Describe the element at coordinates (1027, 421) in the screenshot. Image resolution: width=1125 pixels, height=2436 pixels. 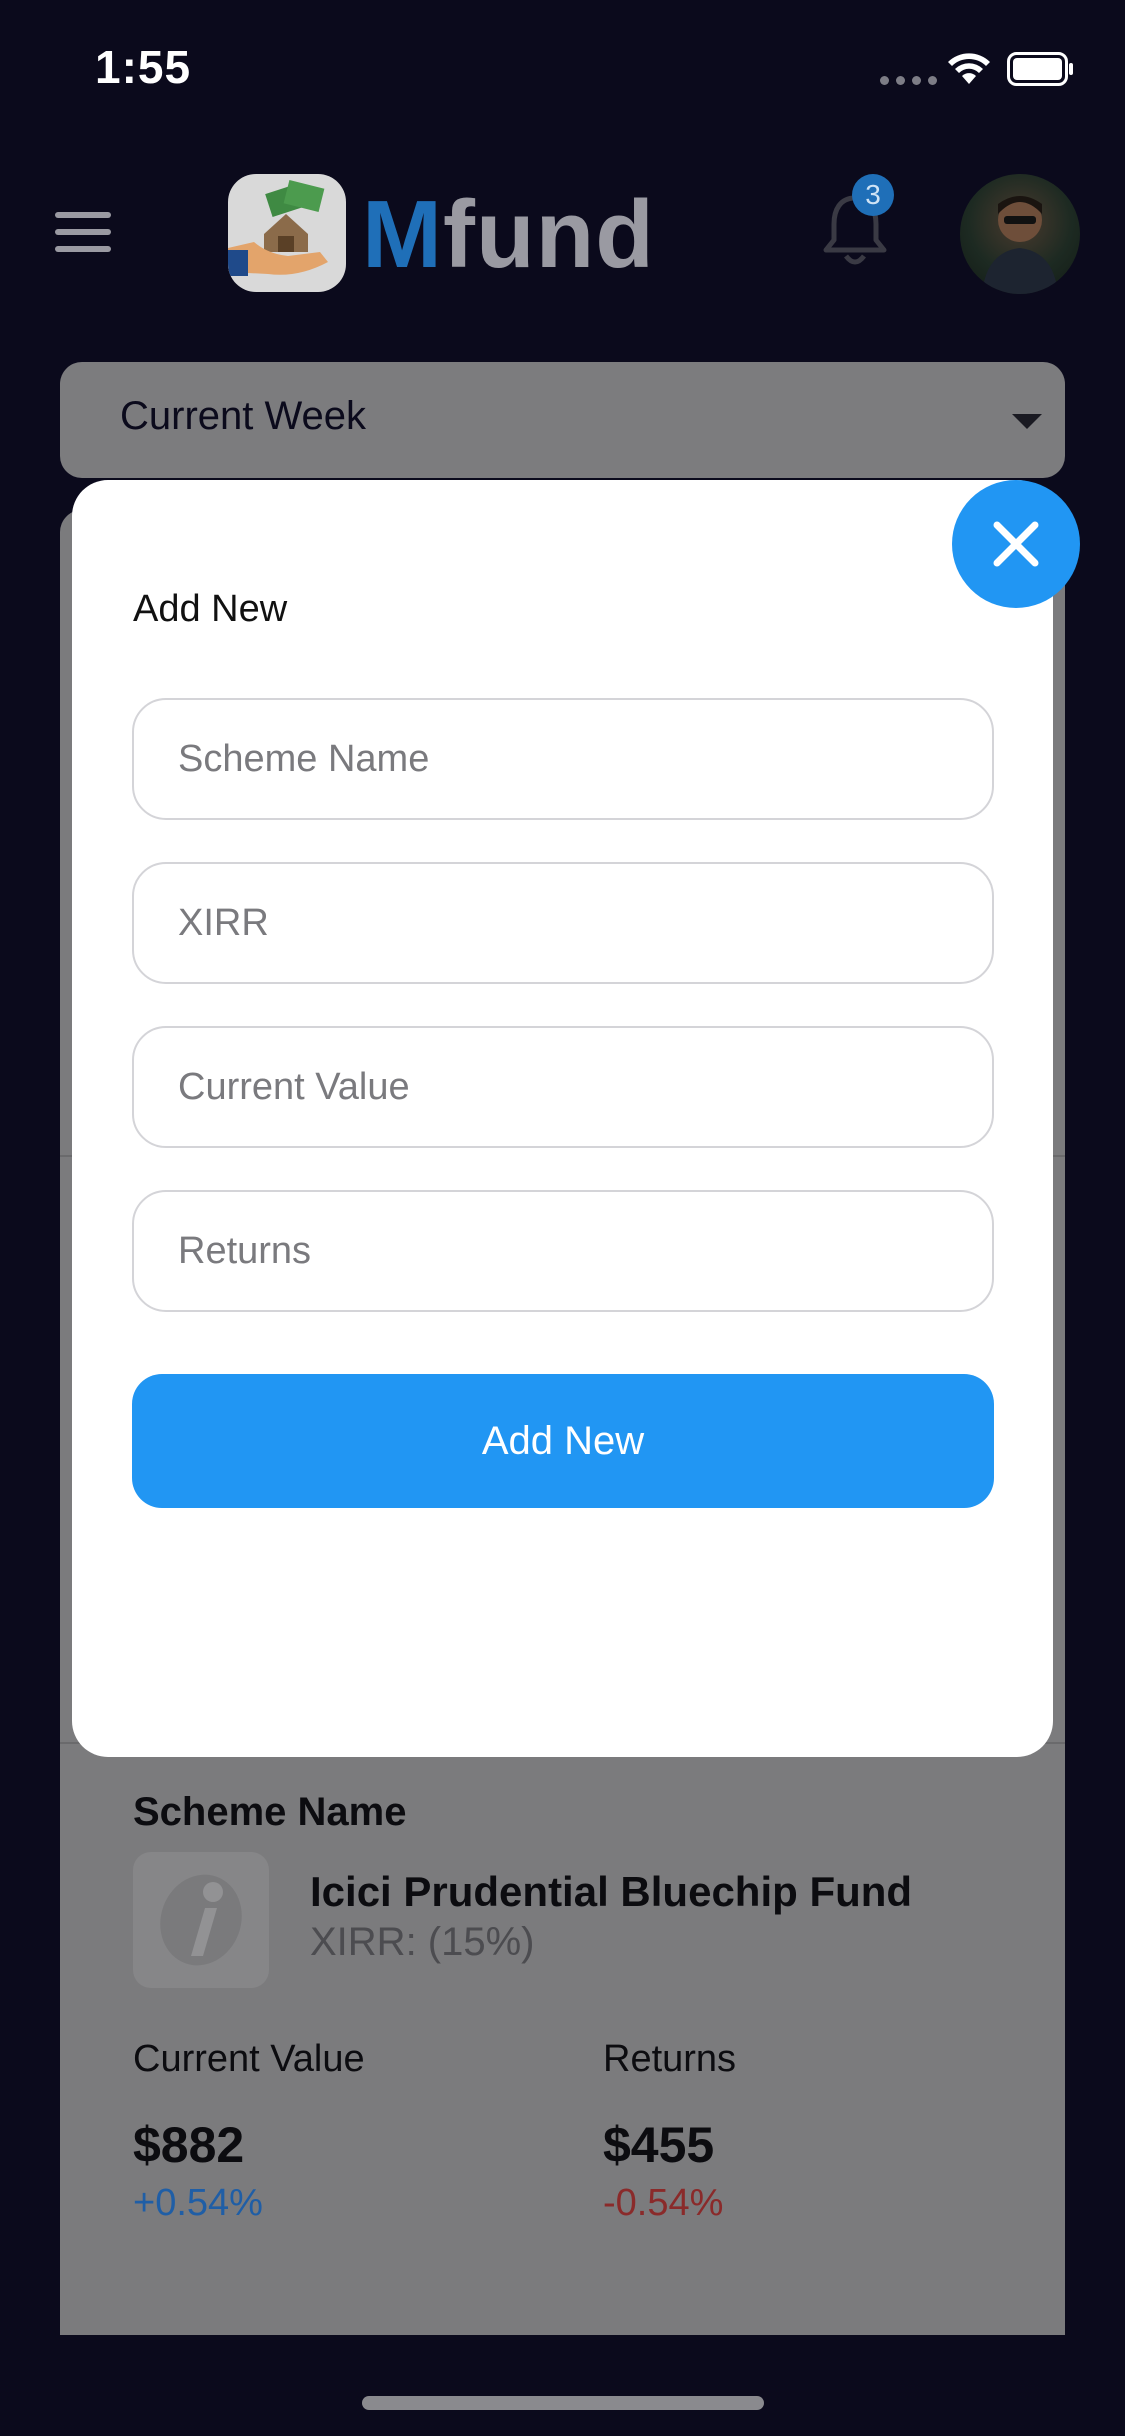
I see `chevron-down-icon` at that location.